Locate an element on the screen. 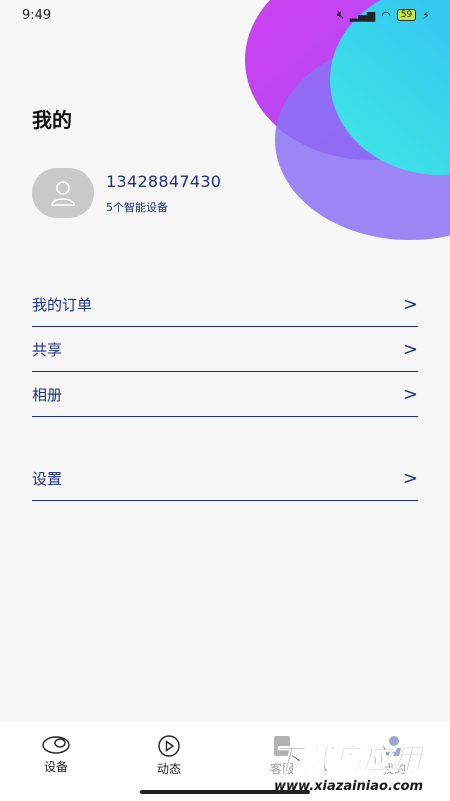  menu-item-settings: 设置 > is located at coordinates (225, 478).